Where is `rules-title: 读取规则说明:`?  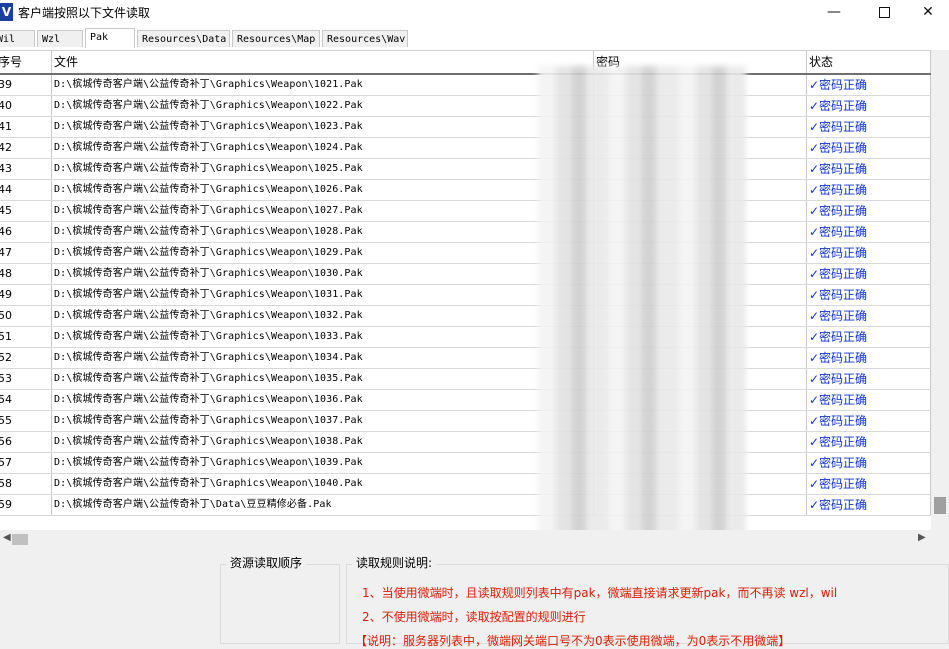
rules-title: 读取规则说明: is located at coordinates (394, 562).